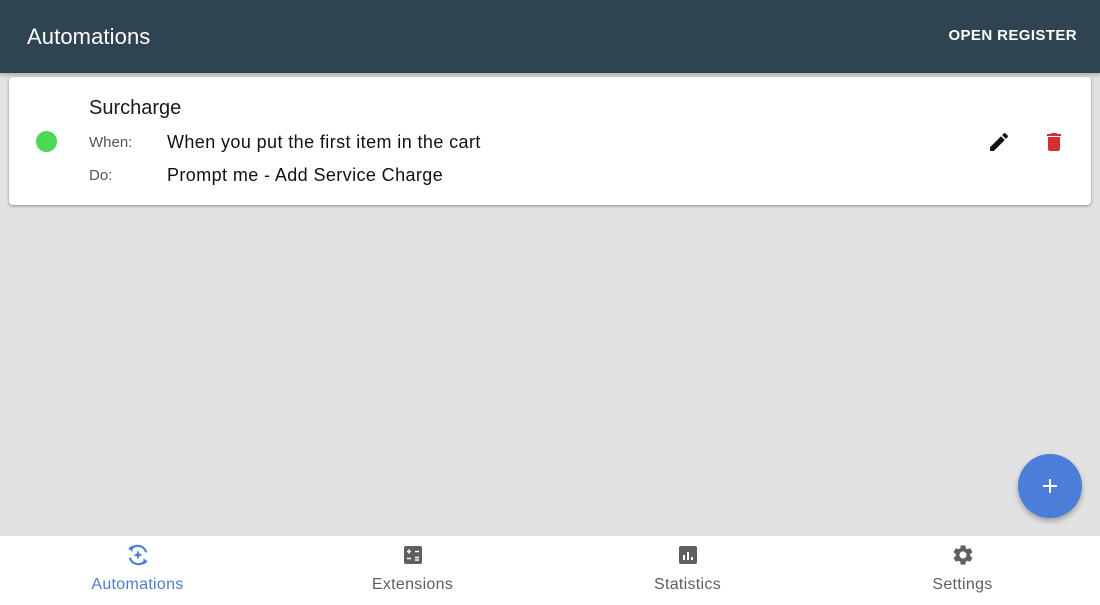  Describe the element at coordinates (688, 555) in the screenshot. I see `bar-chart-icon` at that location.